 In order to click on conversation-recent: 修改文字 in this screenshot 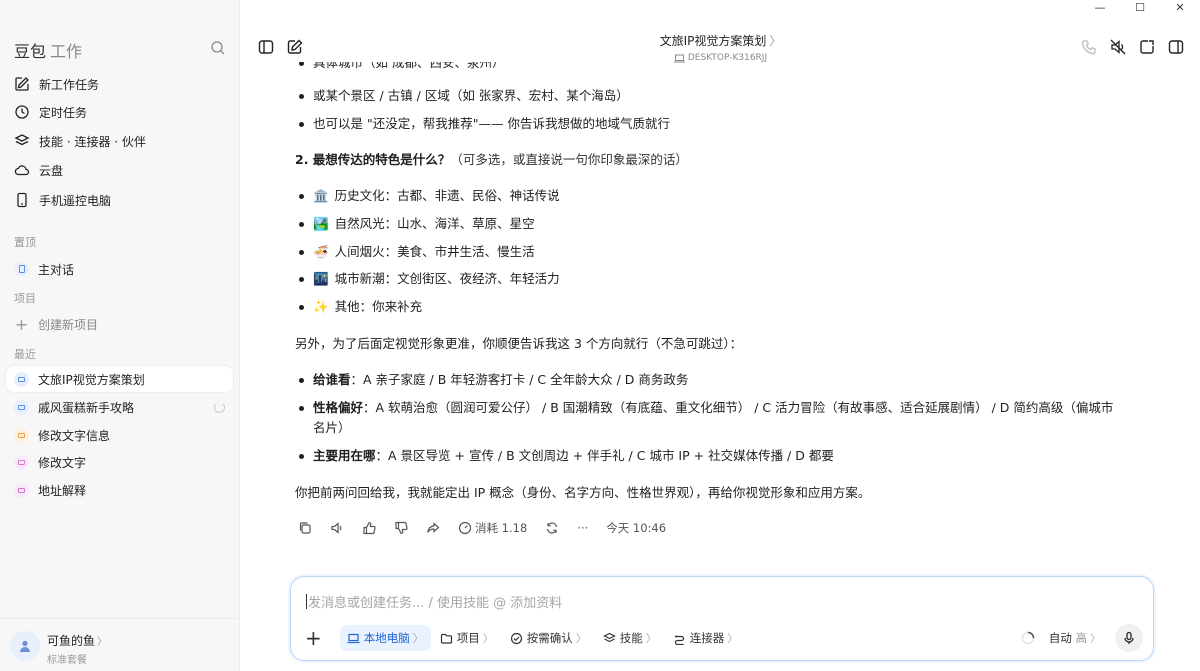, I will do `click(119, 462)`.